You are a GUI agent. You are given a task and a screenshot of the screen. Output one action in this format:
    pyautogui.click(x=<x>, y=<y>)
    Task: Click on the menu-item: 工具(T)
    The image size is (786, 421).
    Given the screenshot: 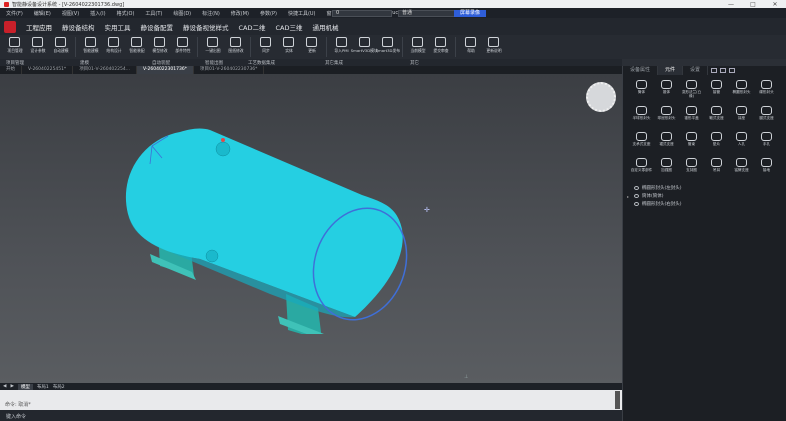 What is the action you would take?
    pyautogui.click(x=153, y=13)
    